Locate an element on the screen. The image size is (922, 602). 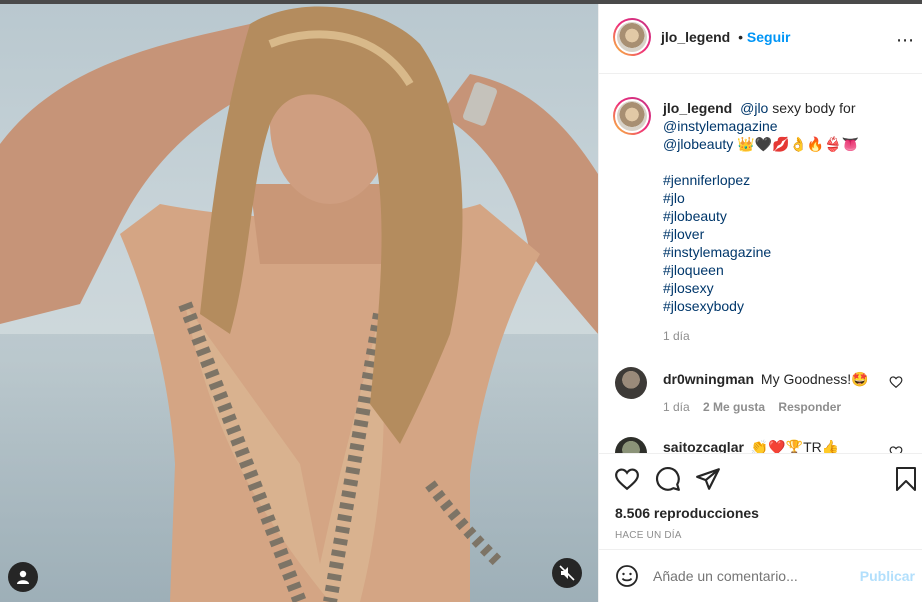
comment-time: 1 día is located at coordinates (676, 407).